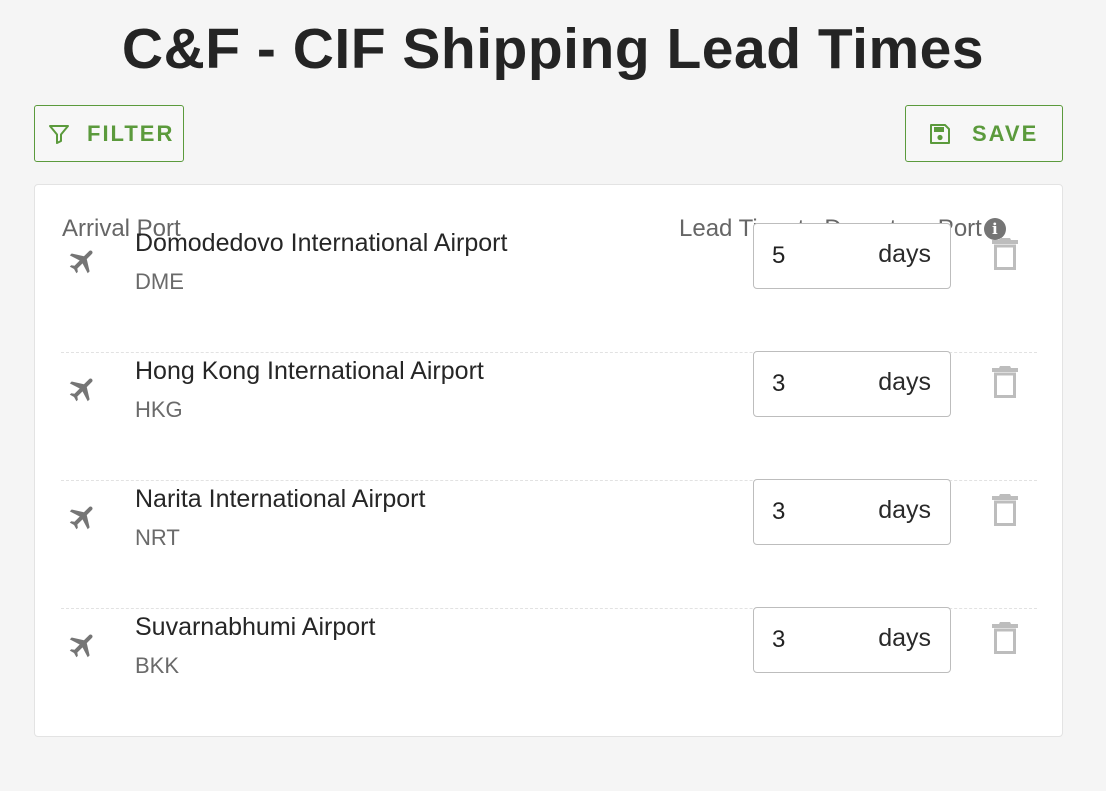 This screenshot has width=1106, height=791. What do you see at coordinates (549, 544) in the screenshot?
I see `table-row: Narita International Airport NRT days` at bounding box center [549, 544].